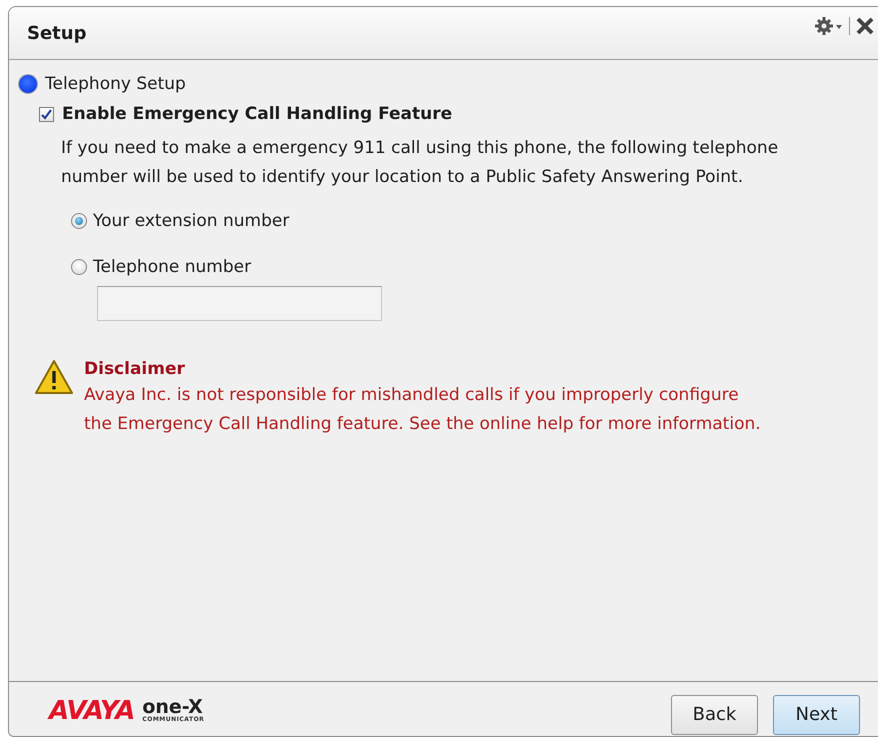 This screenshot has height=737, width=878. What do you see at coordinates (172, 707) in the screenshot?
I see `logo-product: one-X` at bounding box center [172, 707].